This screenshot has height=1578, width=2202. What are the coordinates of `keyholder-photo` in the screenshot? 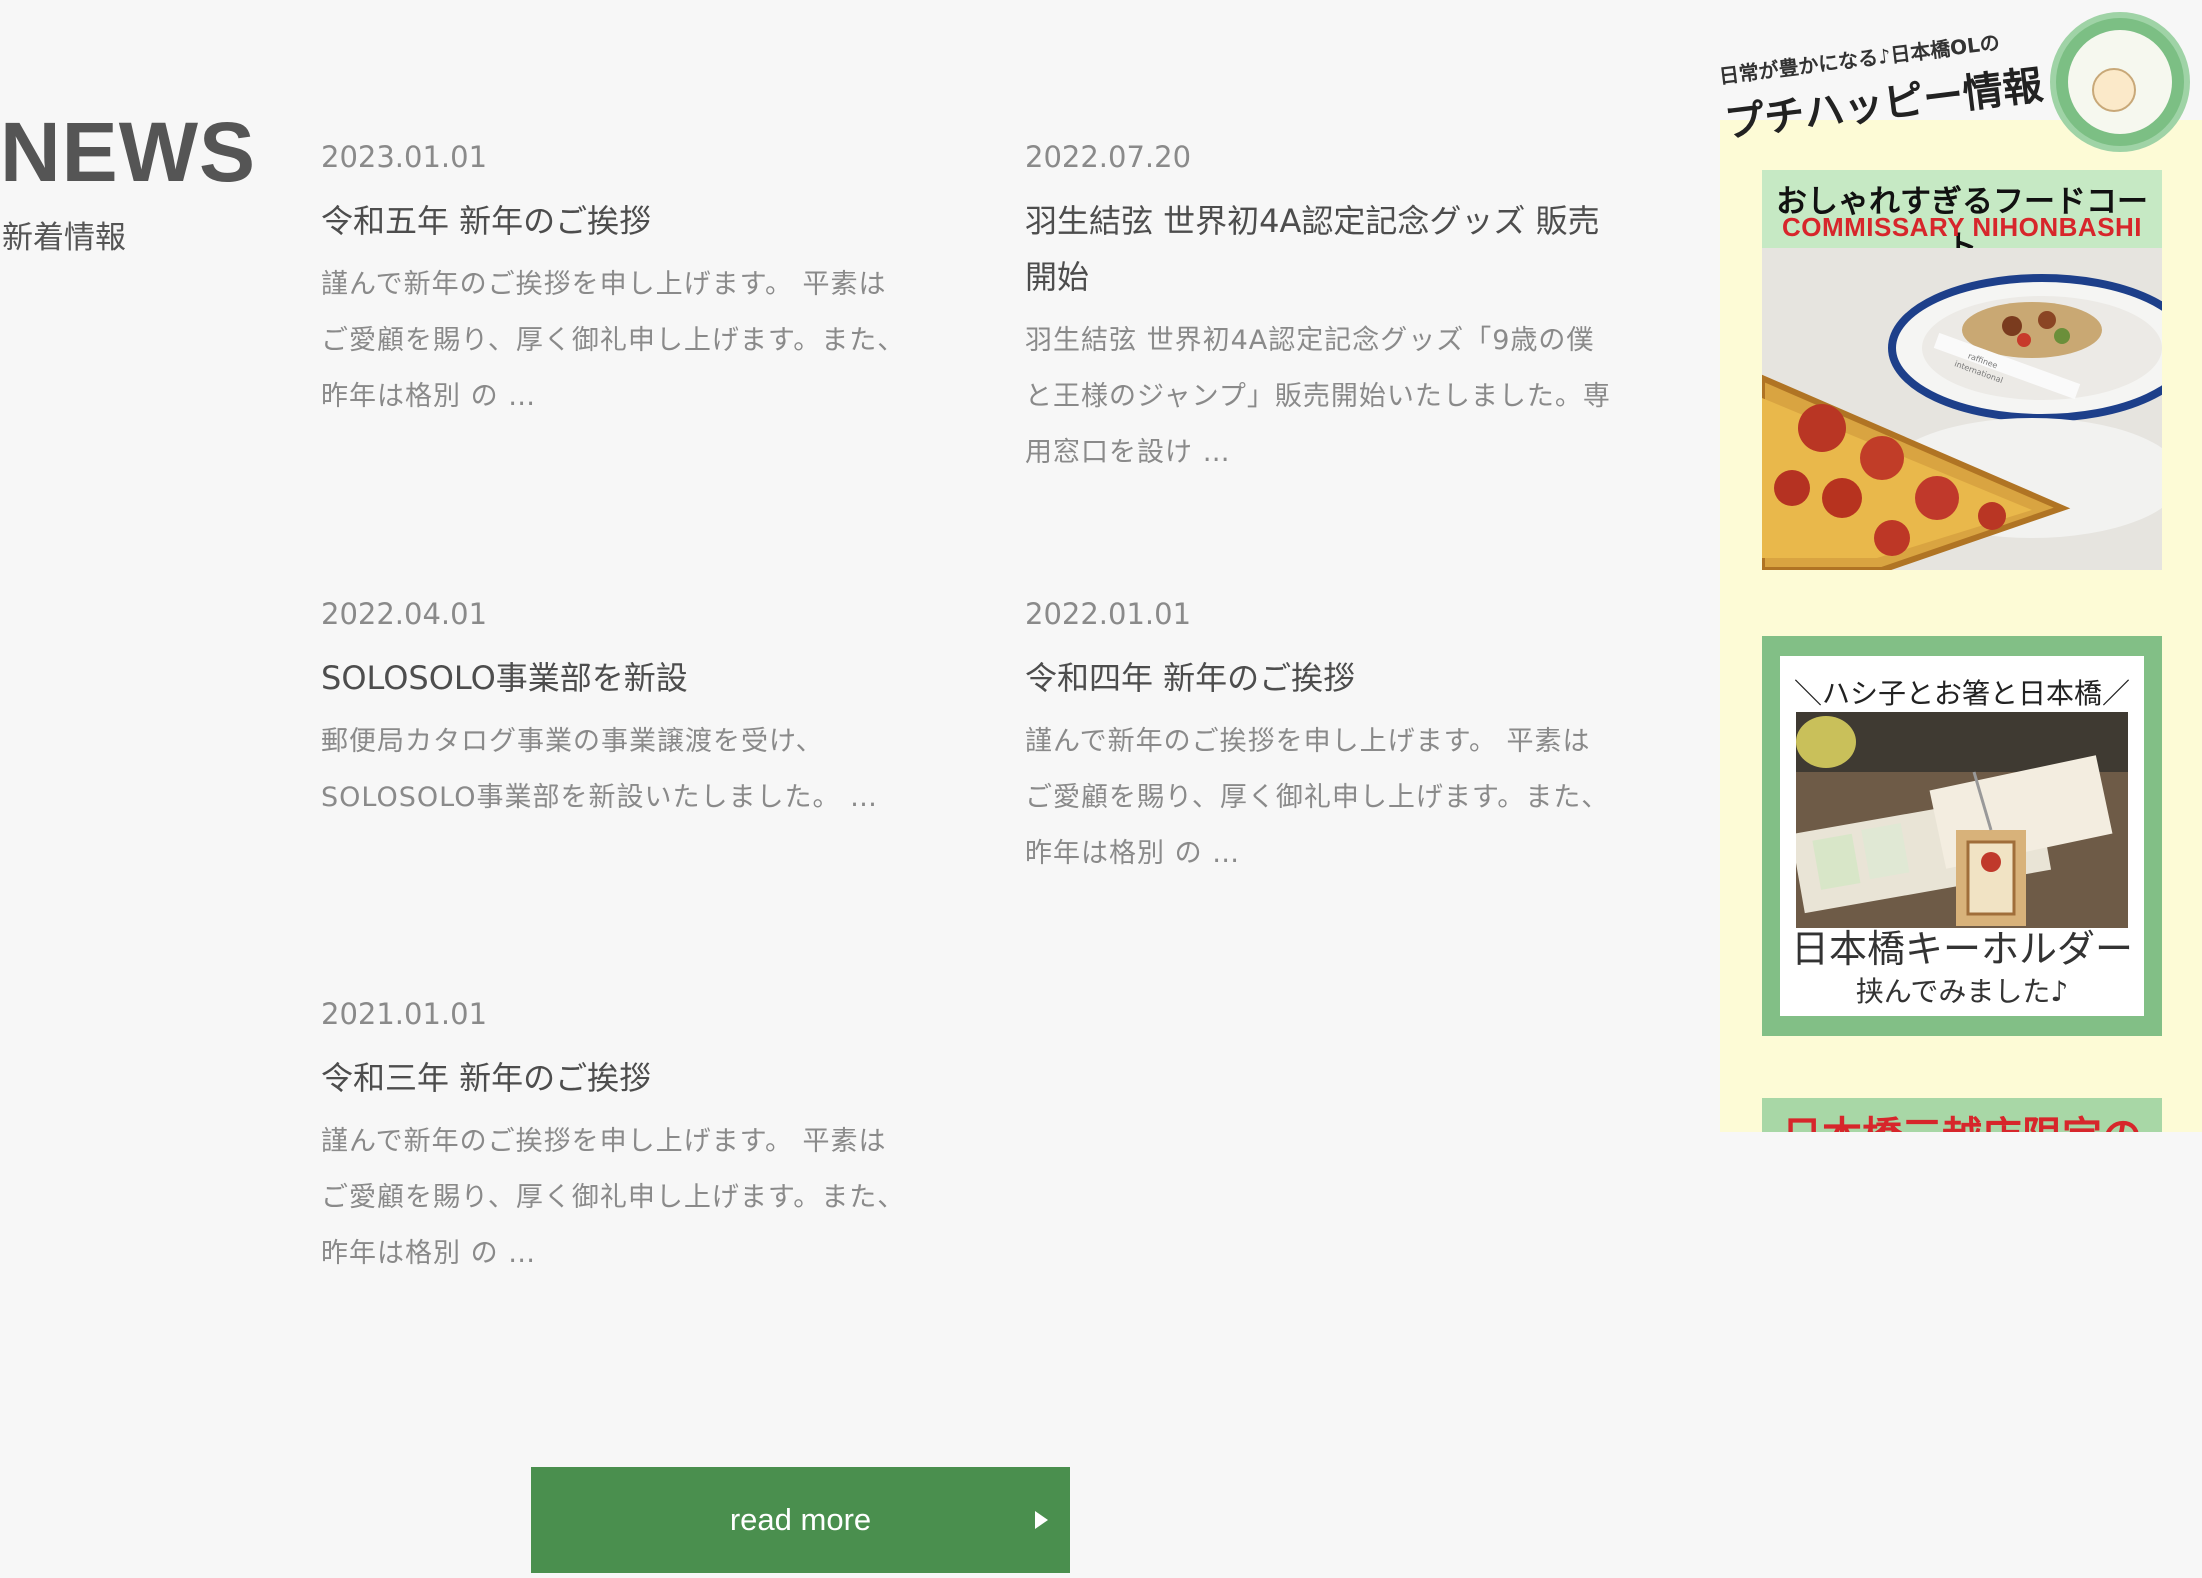 It's located at (1962, 820).